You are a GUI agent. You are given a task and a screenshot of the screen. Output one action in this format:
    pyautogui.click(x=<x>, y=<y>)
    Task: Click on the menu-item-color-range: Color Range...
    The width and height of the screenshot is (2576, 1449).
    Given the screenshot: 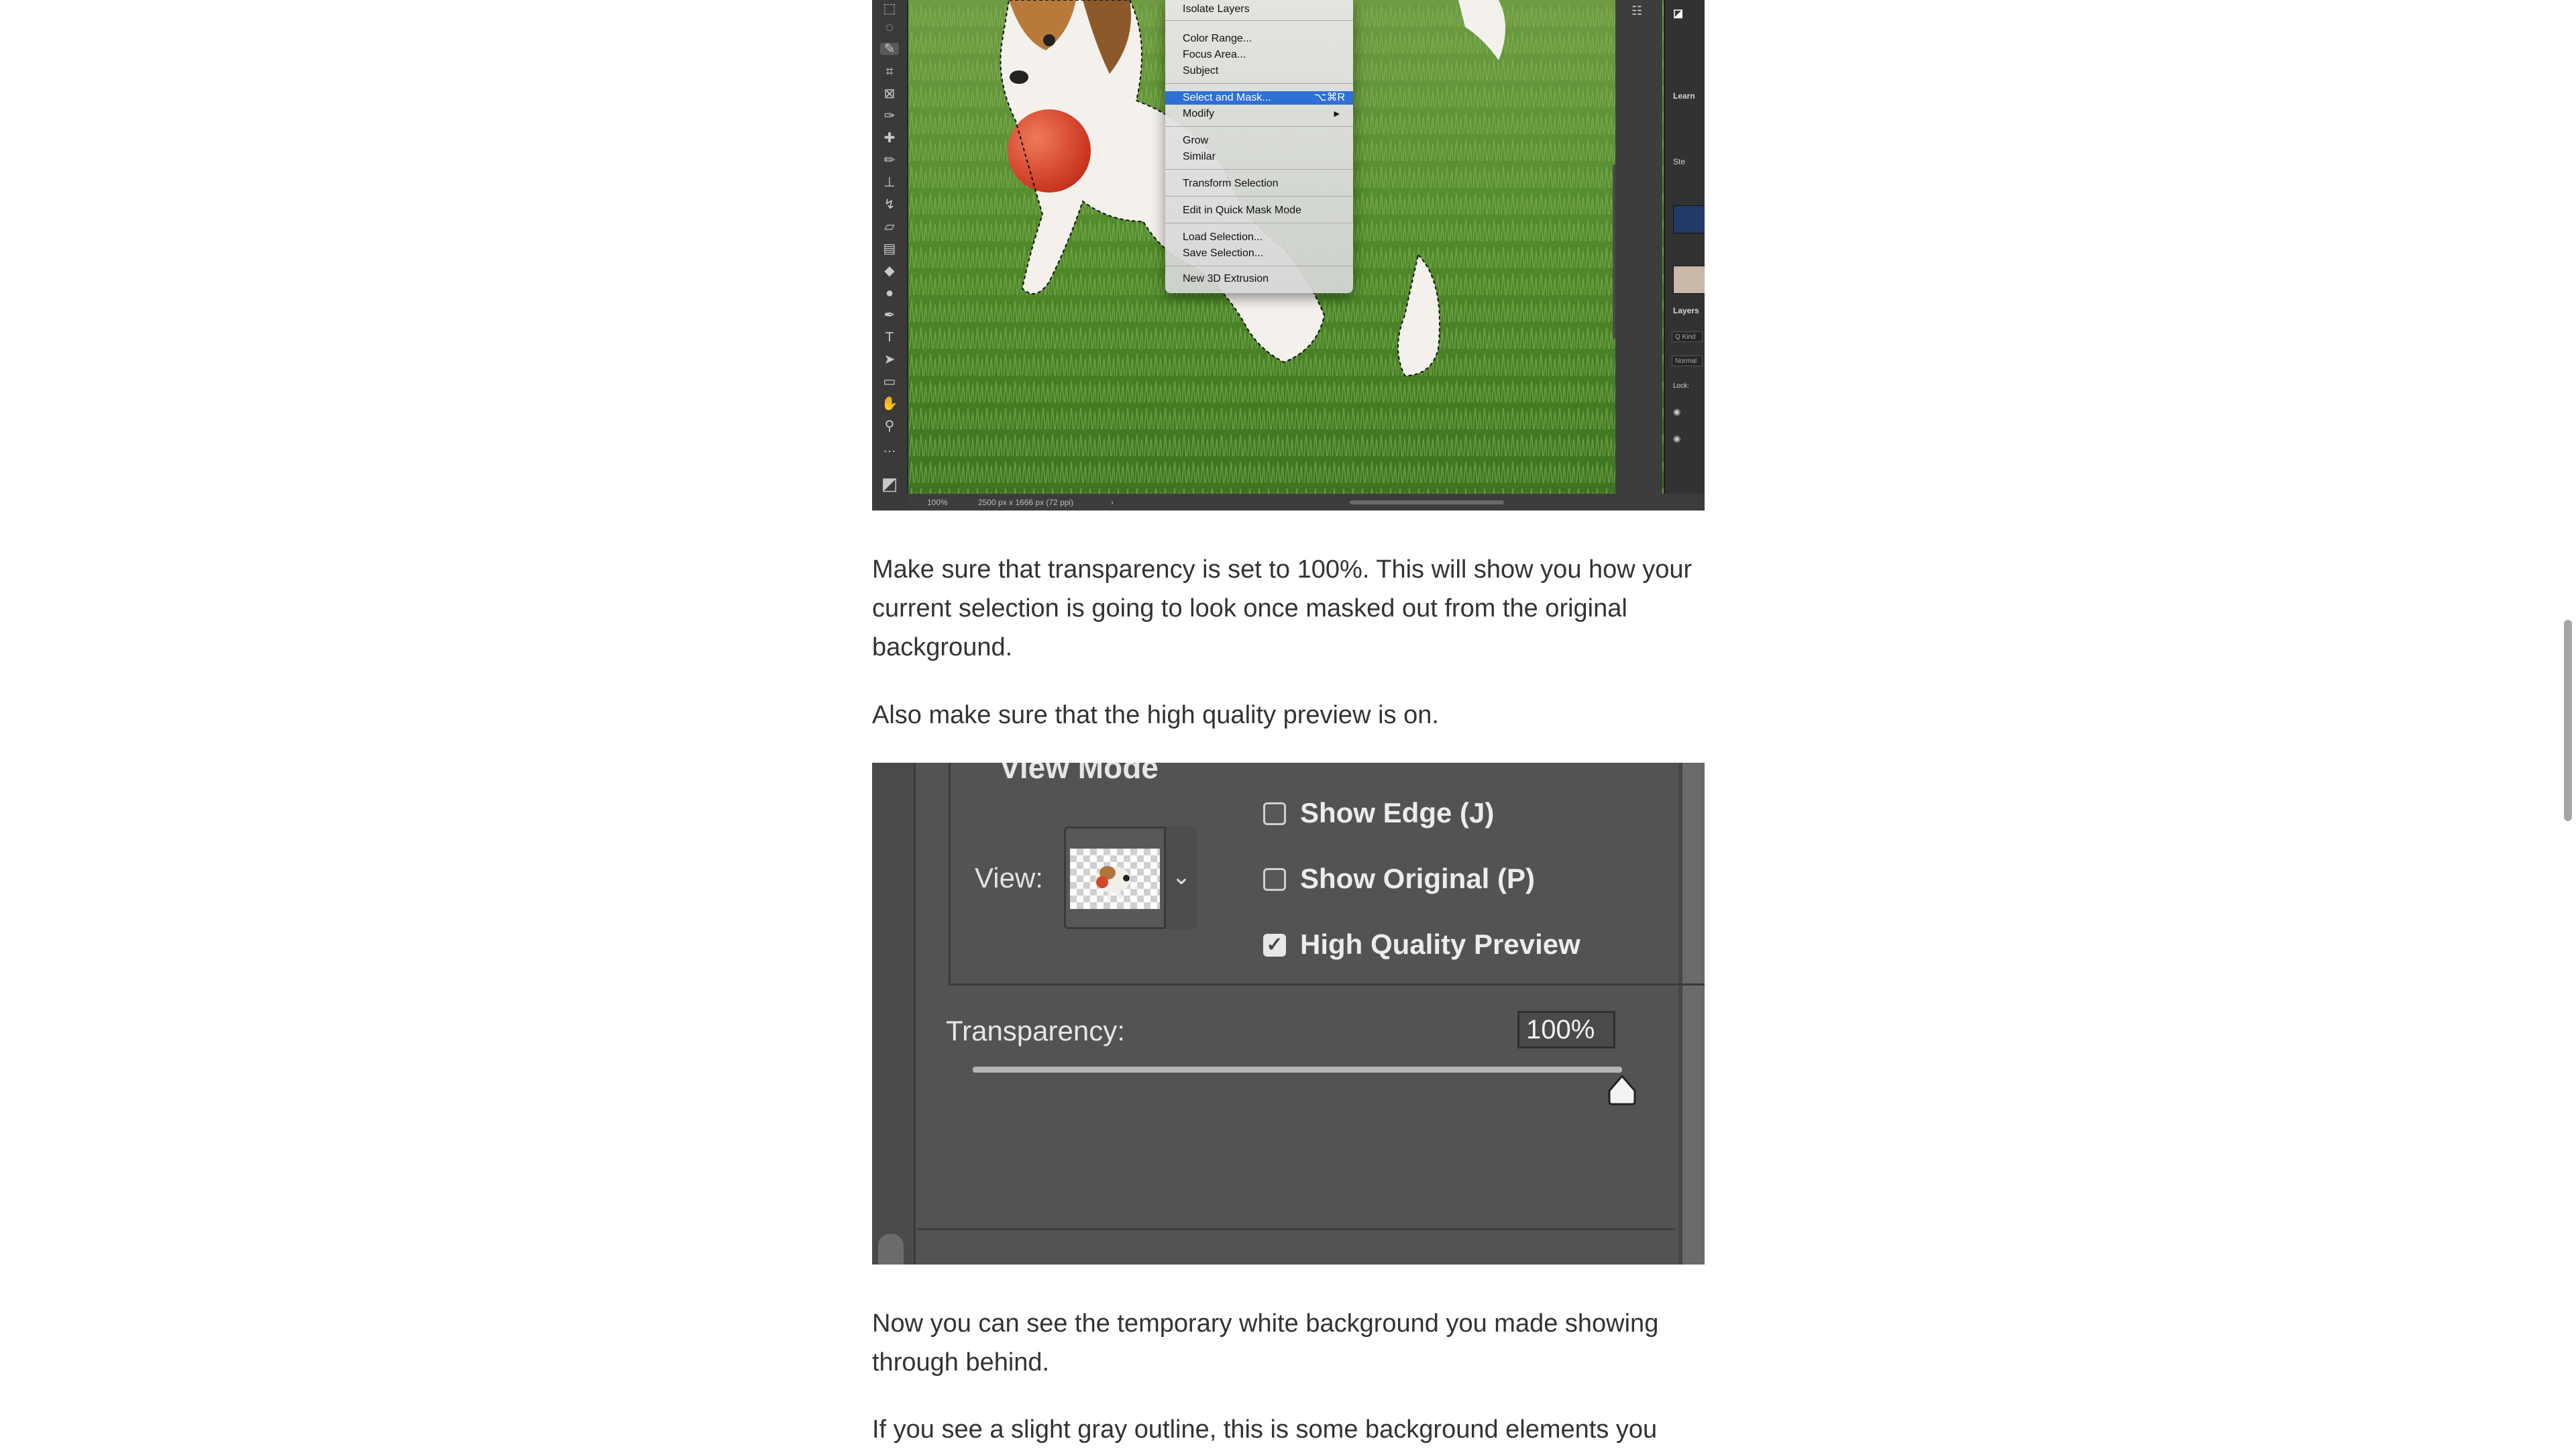 What is the action you would take?
    pyautogui.click(x=1265, y=39)
    